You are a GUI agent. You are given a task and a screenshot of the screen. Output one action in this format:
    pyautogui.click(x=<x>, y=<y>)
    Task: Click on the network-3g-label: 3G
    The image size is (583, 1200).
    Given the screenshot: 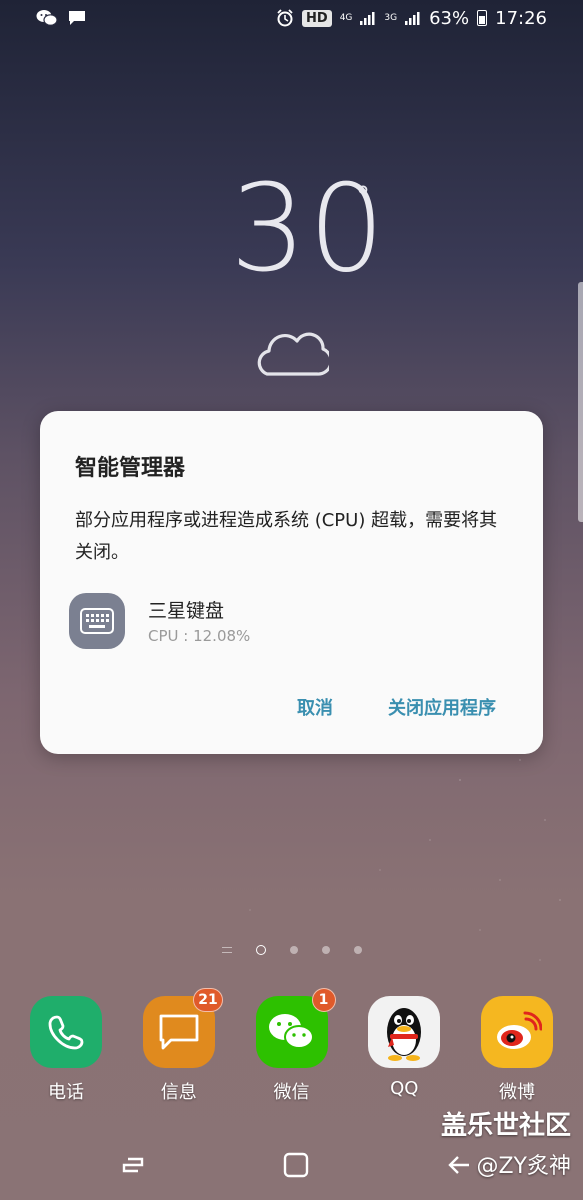 What is the action you would take?
    pyautogui.click(x=391, y=17)
    